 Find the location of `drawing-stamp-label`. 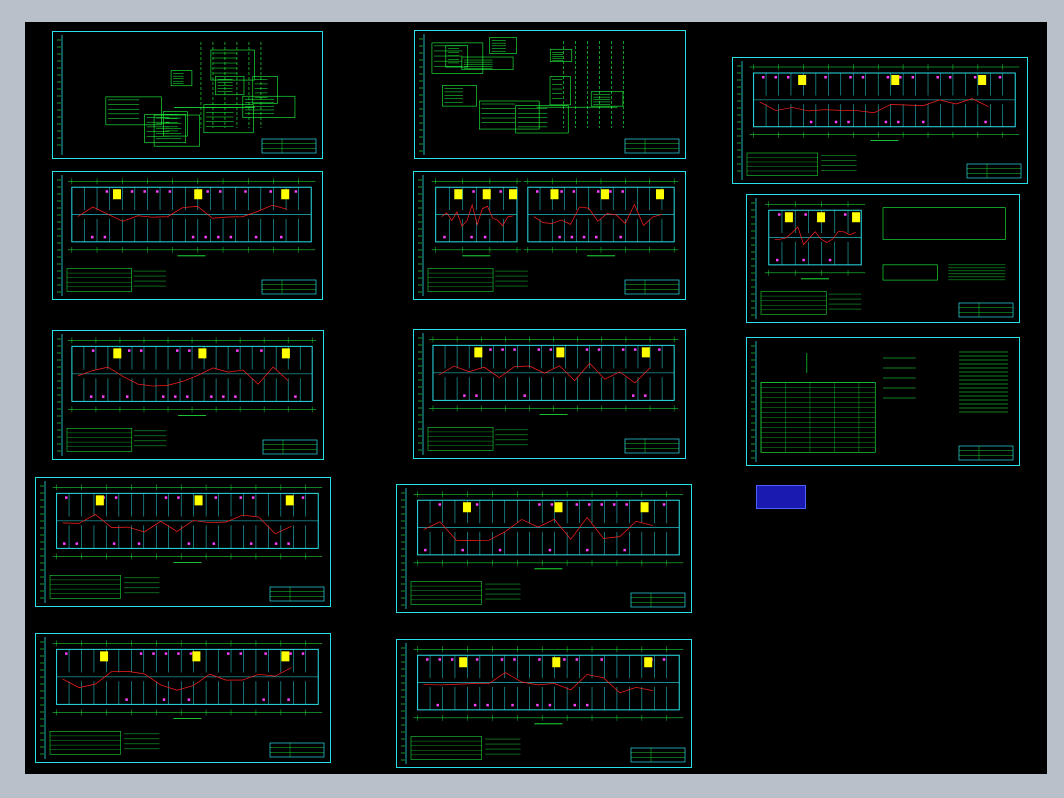

drawing-stamp-label is located at coordinates (781, 497).